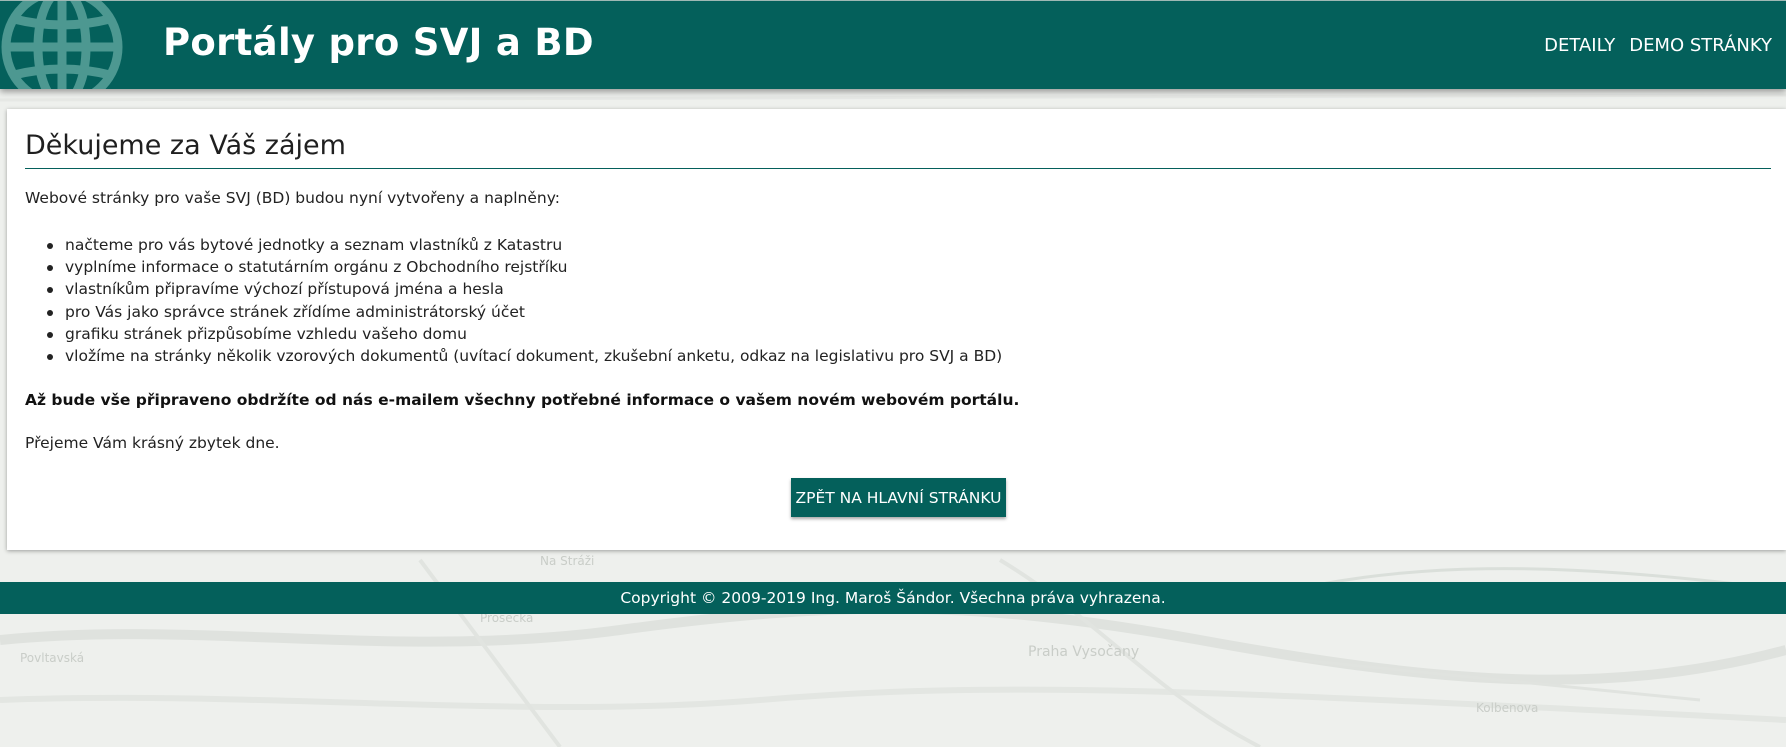 Image resolution: width=1786 pixels, height=747 pixels. What do you see at coordinates (567, 561) in the screenshot?
I see `map-label: Na Stráži` at bounding box center [567, 561].